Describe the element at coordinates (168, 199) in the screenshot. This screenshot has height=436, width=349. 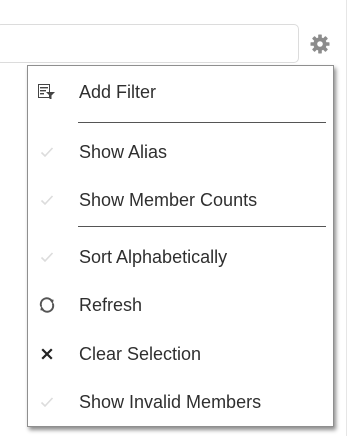
I see `menu-item-label: Show Member Counts` at that location.